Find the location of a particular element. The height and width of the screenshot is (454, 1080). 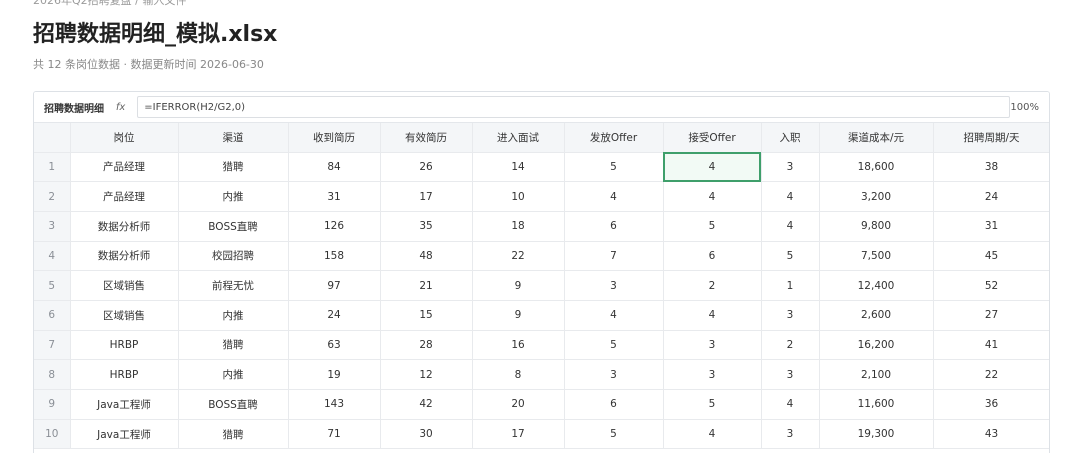

grid-cell: 52 is located at coordinates (991, 285).